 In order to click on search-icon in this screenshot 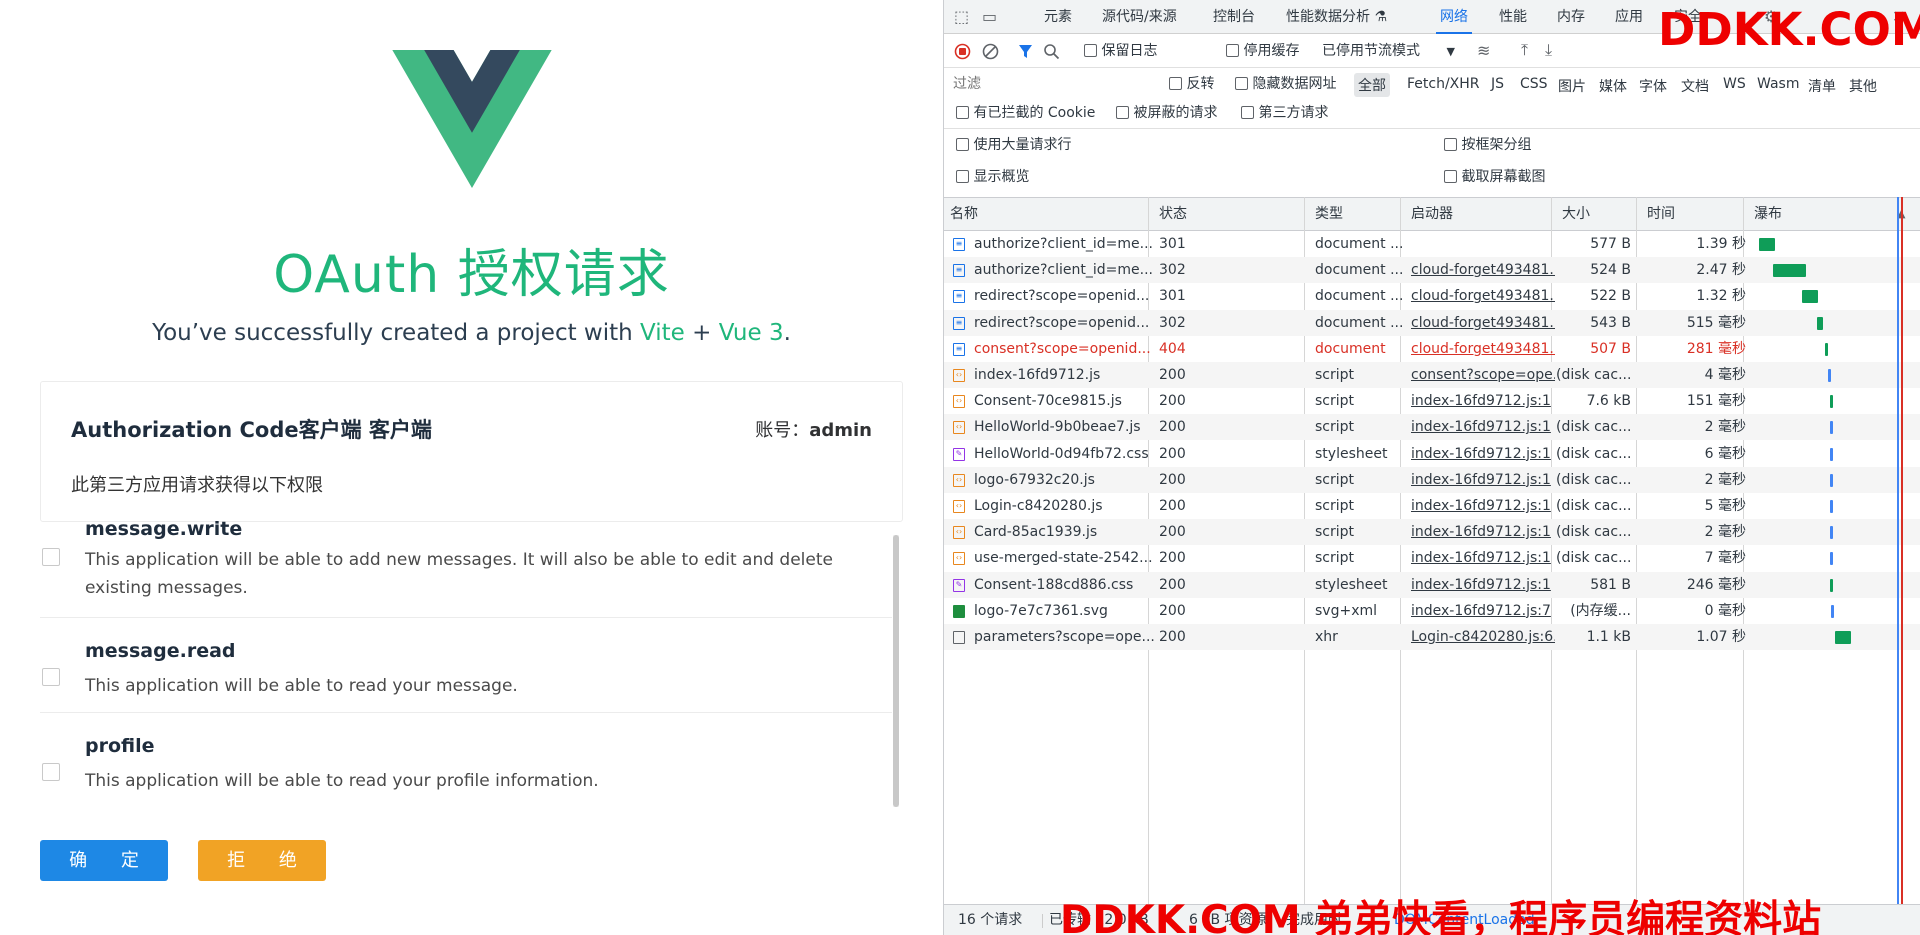, I will do `click(1051, 51)`.